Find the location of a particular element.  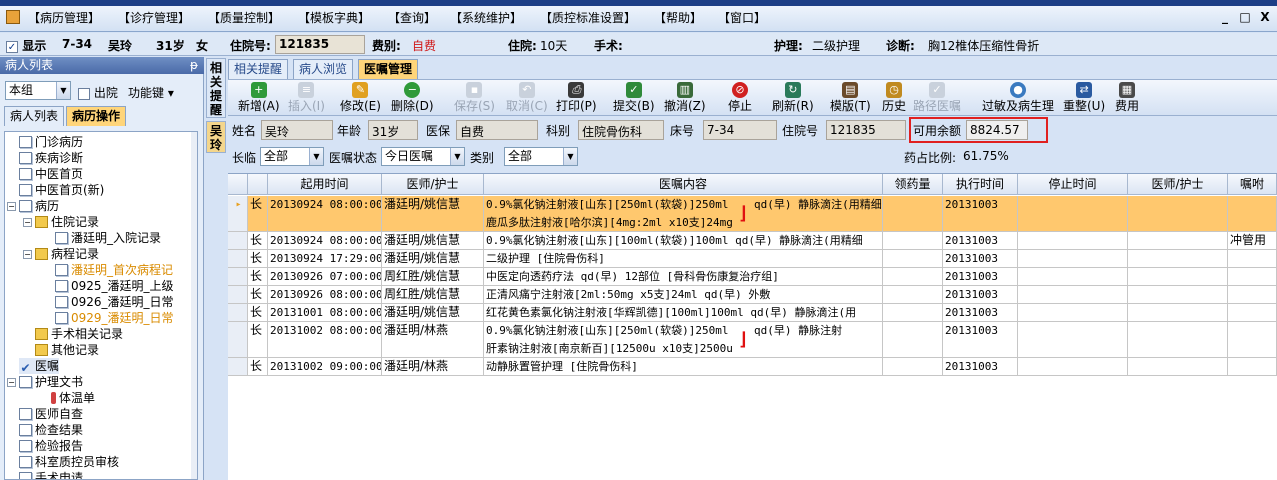

discharged-checkbox is located at coordinates (84, 93).